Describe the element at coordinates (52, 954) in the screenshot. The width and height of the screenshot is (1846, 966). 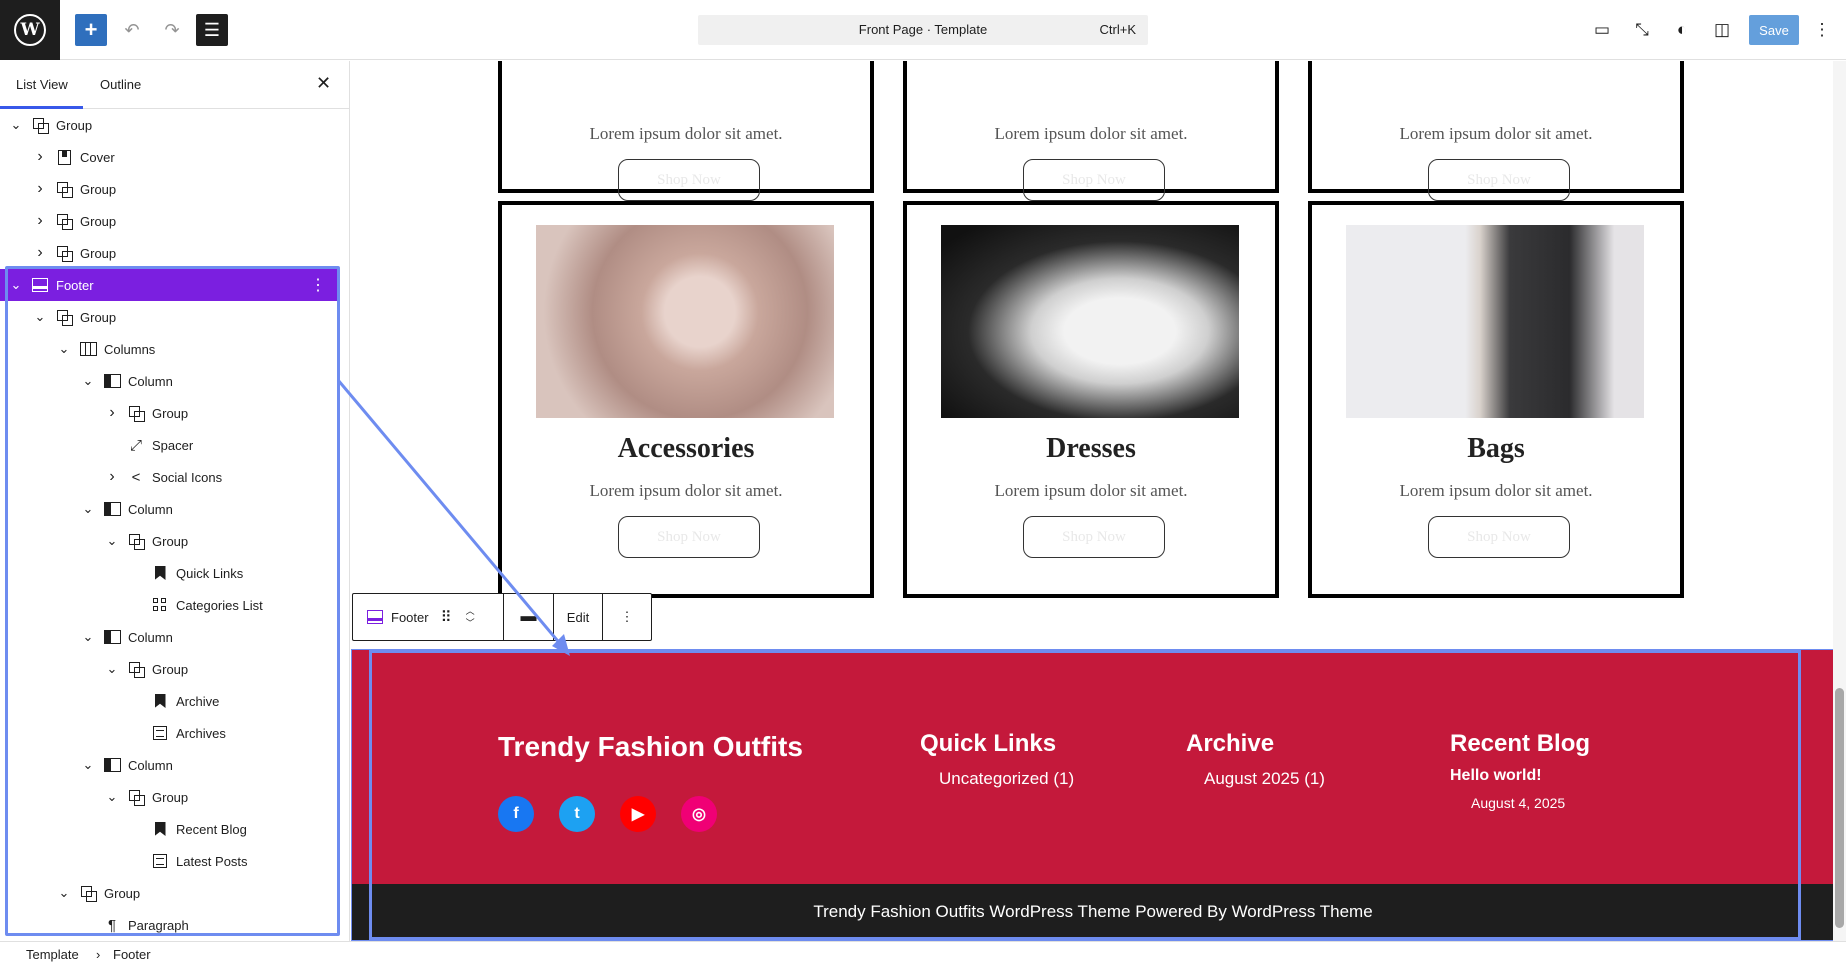
I see `breadcrumb-item-template: Template` at that location.